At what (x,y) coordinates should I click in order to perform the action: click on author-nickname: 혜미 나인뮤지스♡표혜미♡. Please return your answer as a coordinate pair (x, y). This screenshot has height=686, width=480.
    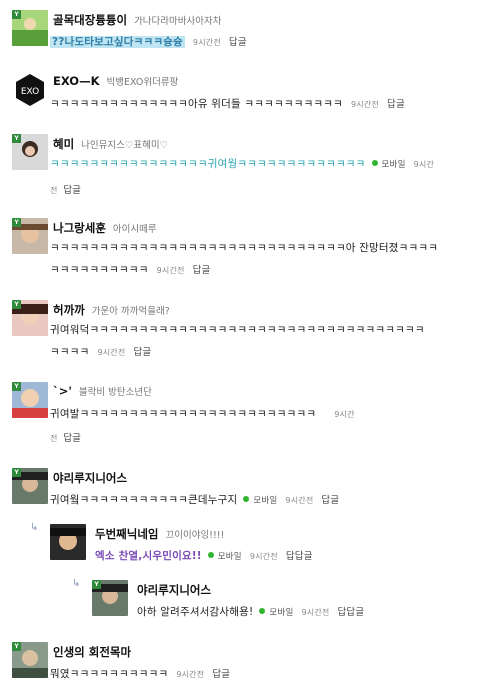
    Looking at the image, I should click on (110, 144).